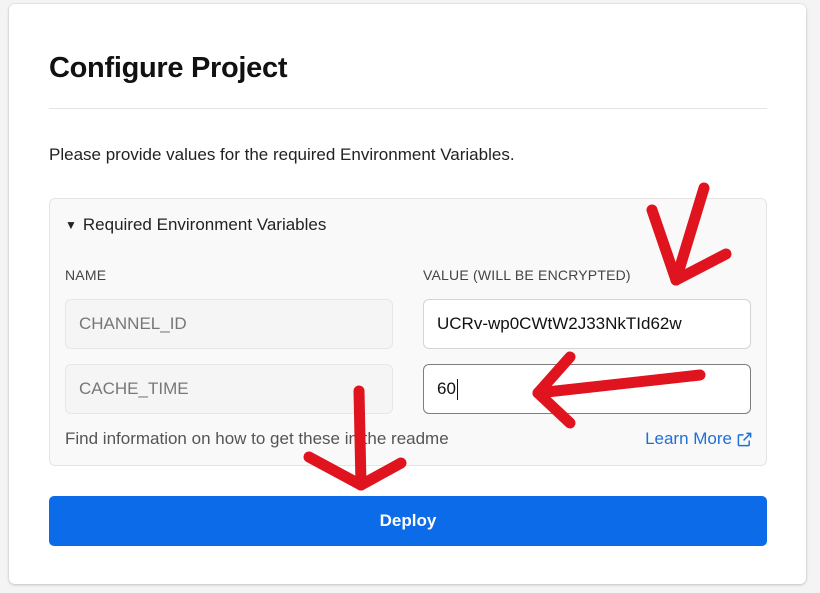 The width and height of the screenshot is (820, 593). What do you see at coordinates (688, 438) in the screenshot?
I see `learn-more-label: Learn More` at bounding box center [688, 438].